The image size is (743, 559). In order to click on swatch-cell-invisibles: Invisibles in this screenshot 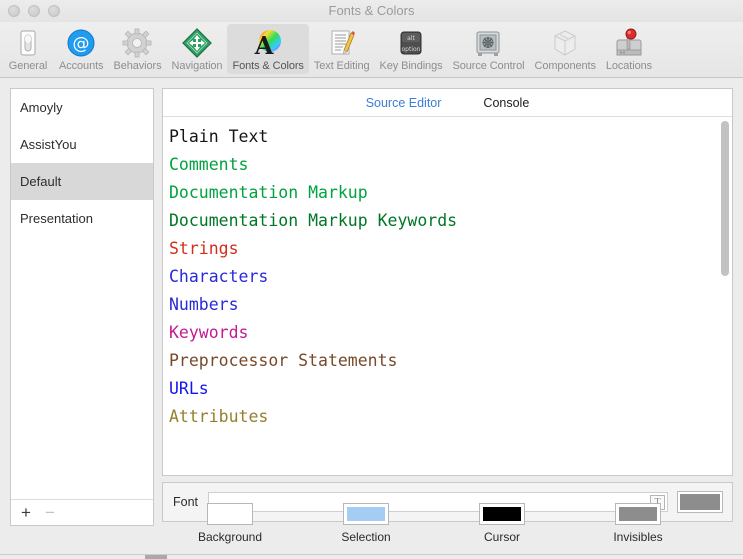, I will do `click(638, 523)`.